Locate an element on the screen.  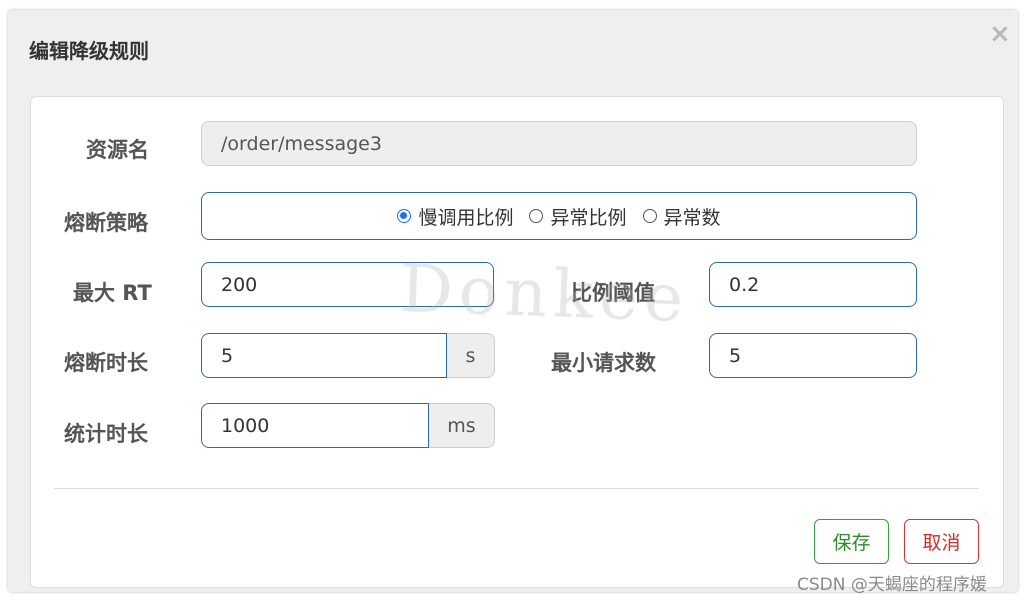
dialog-title: 编辑降级规则 is located at coordinates (89, 51).